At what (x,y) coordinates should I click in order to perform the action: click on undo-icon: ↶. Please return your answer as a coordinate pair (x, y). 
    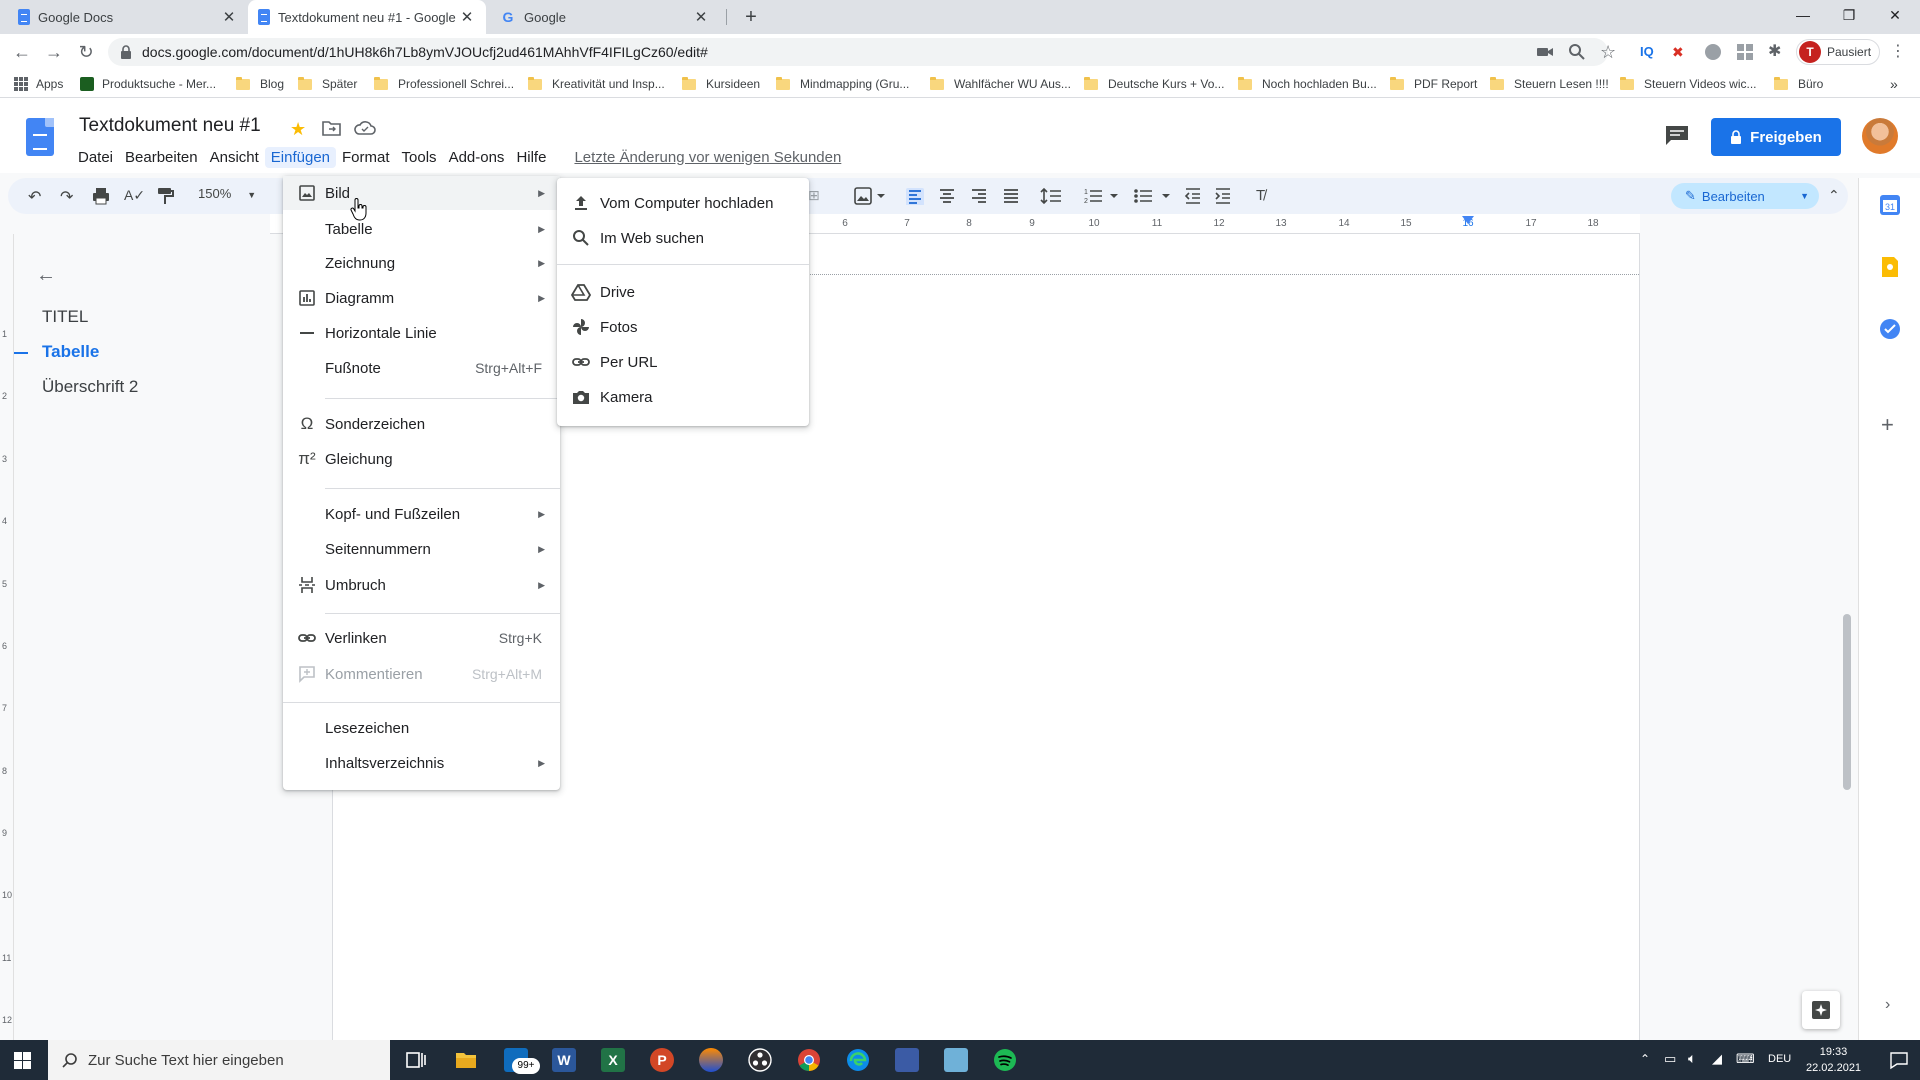
    Looking at the image, I should click on (34, 196).